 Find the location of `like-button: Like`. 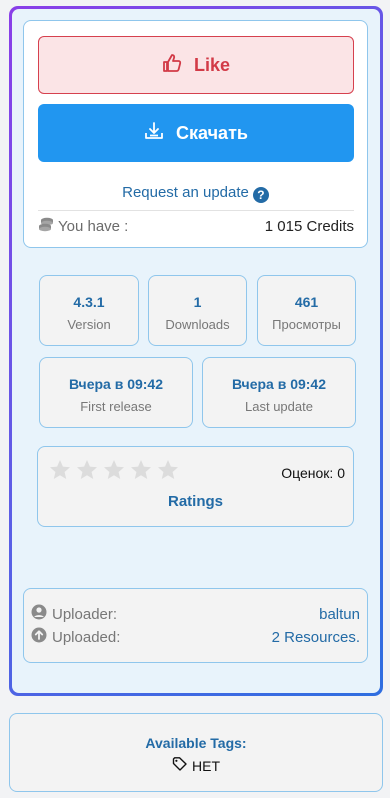

like-button: Like is located at coordinates (196, 65).